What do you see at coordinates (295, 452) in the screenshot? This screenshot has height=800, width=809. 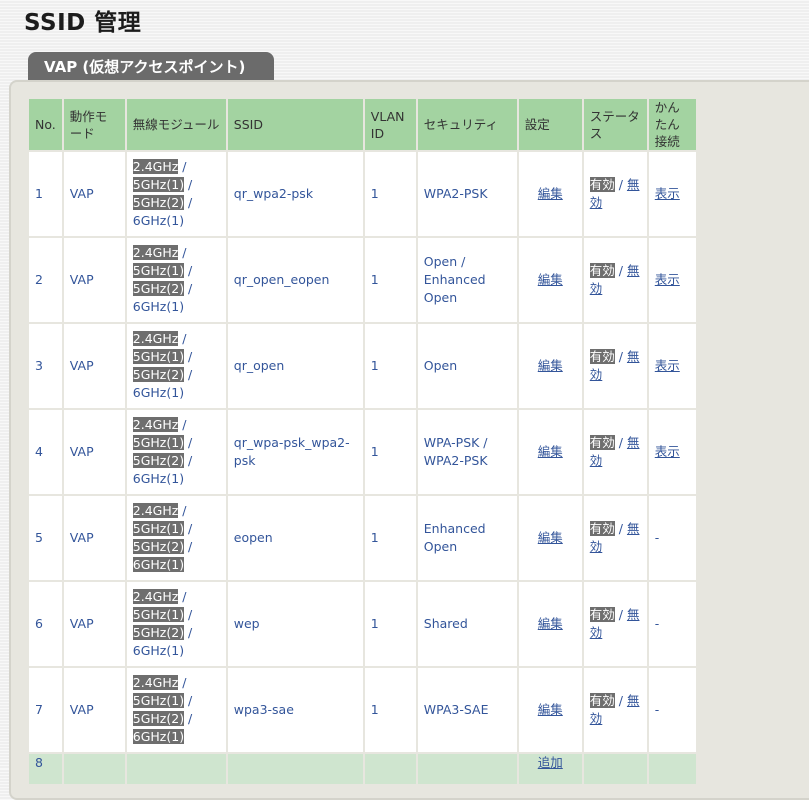 I see `row-ssid: qr_wpa-psk_wpa2-psk` at bounding box center [295, 452].